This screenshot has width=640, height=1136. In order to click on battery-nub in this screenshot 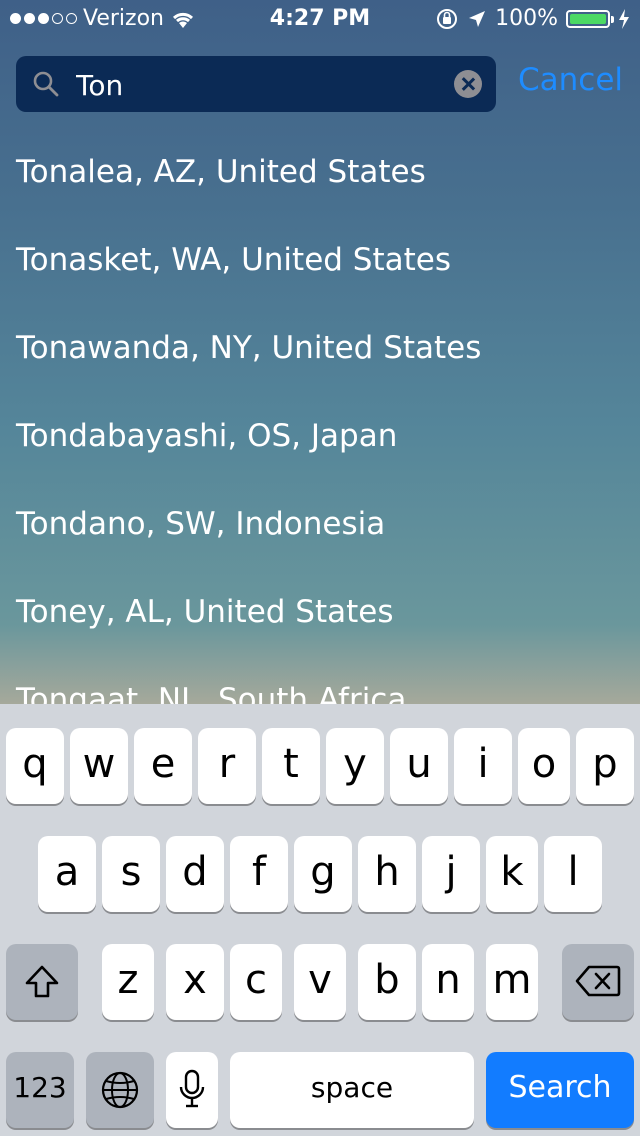, I will do `click(612, 19)`.